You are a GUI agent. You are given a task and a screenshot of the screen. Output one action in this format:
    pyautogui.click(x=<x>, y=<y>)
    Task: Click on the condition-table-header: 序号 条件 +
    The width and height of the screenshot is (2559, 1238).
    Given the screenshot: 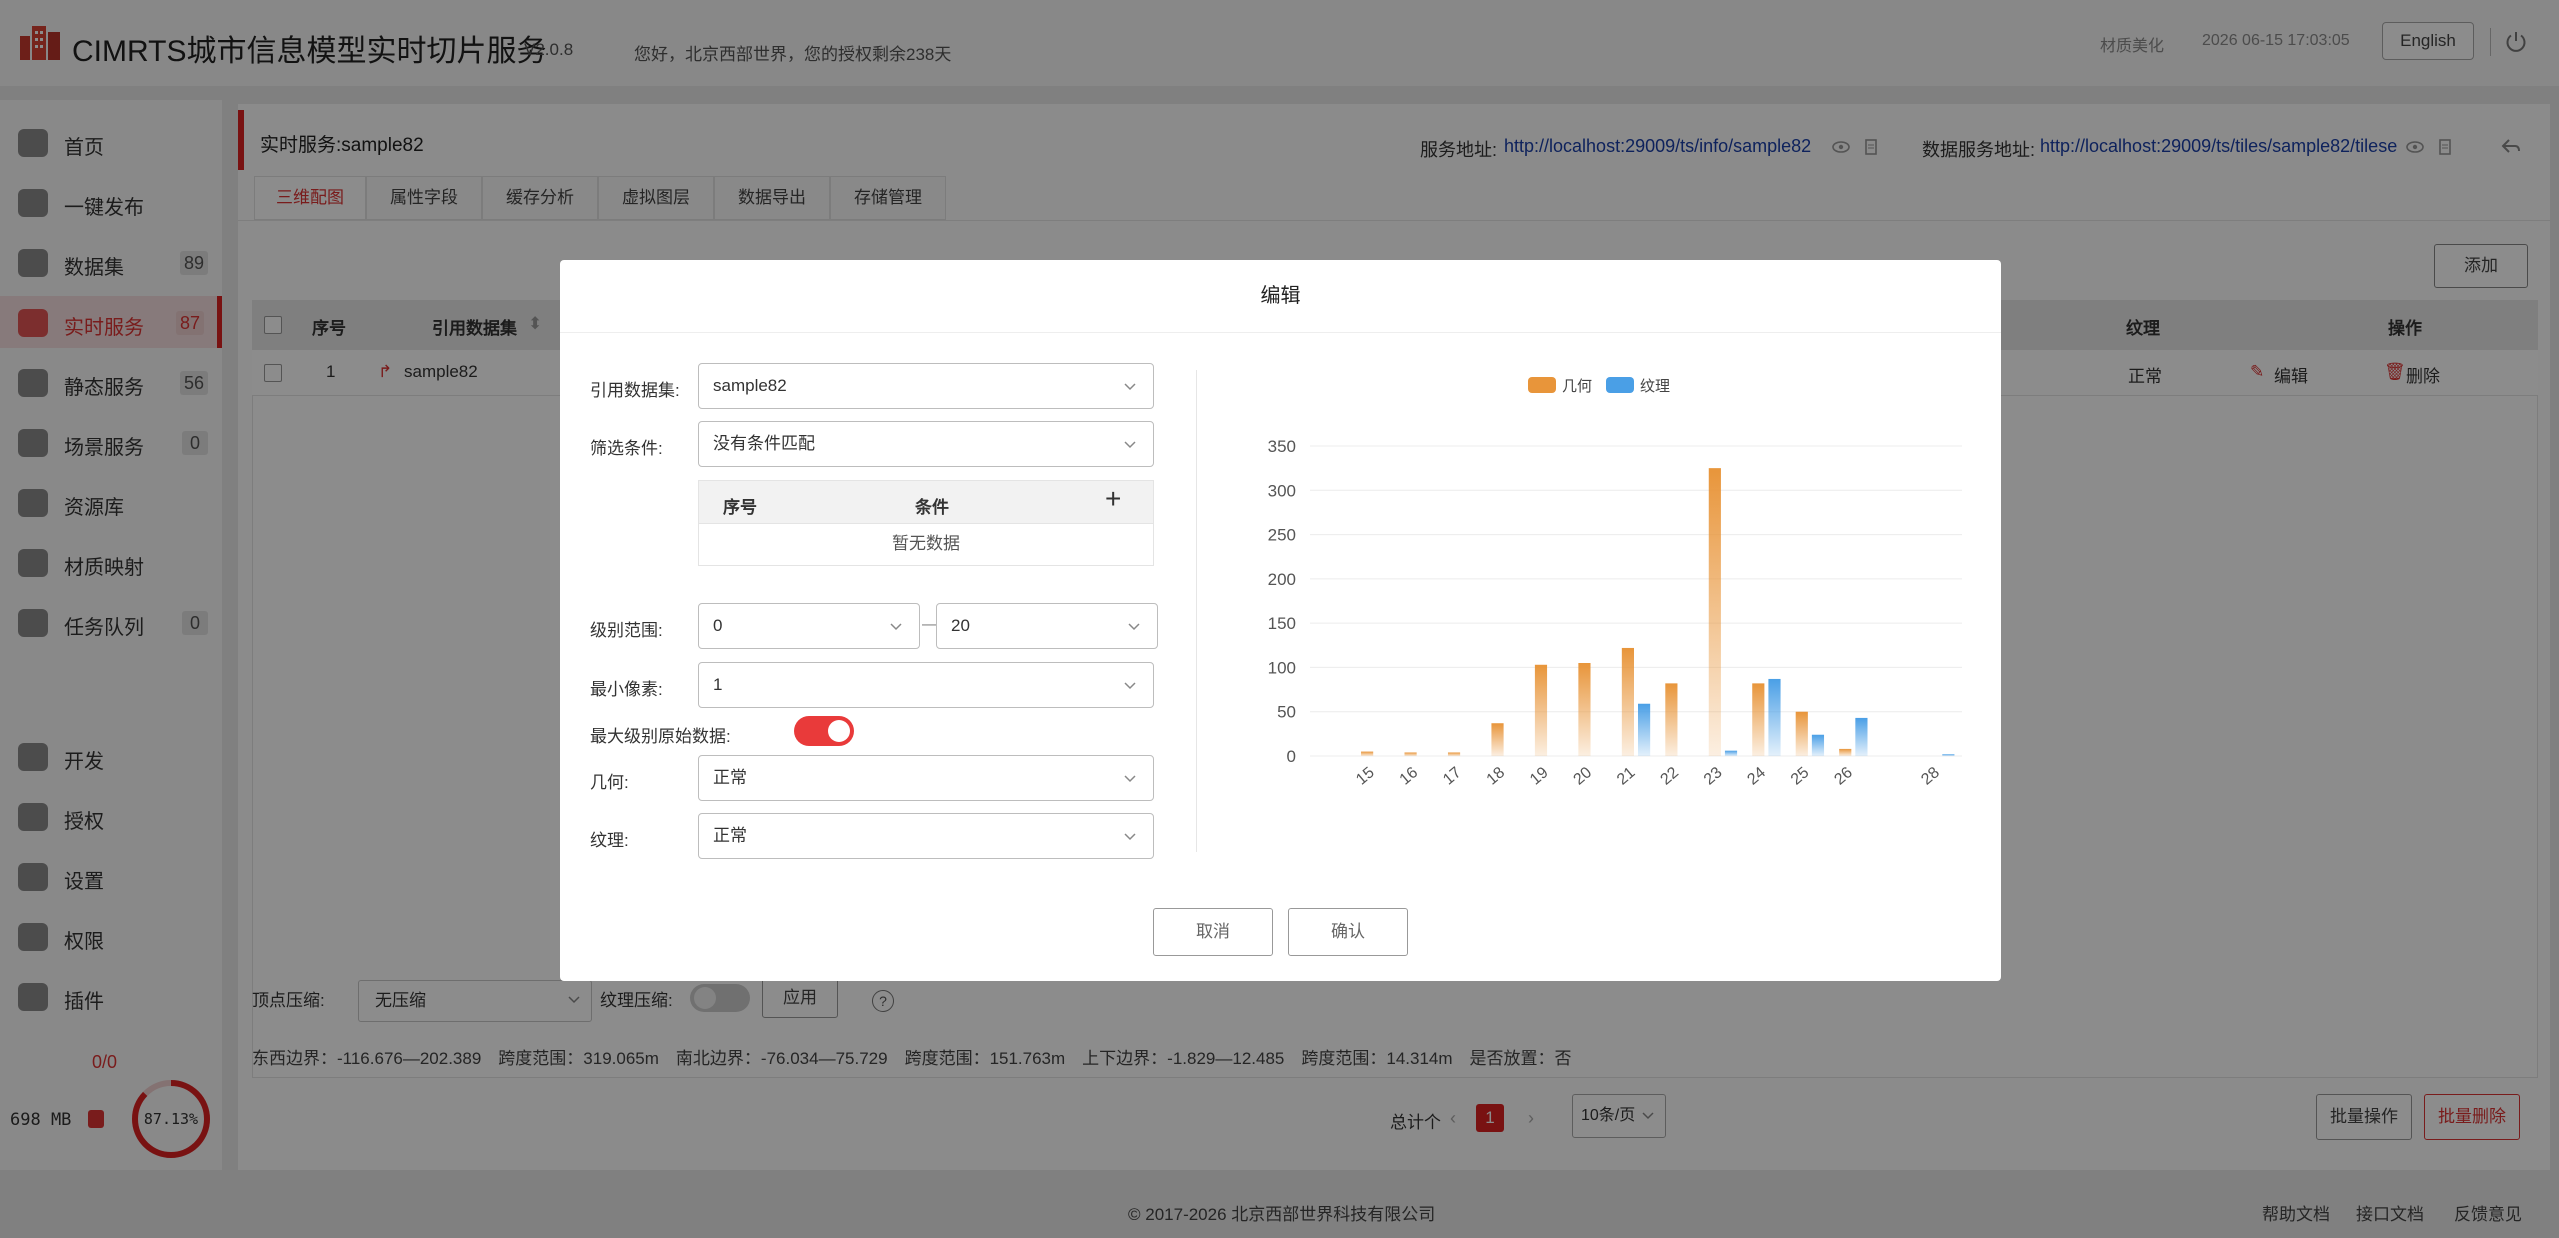 What is the action you would take?
    pyautogui.click(x=926, y=502)
    